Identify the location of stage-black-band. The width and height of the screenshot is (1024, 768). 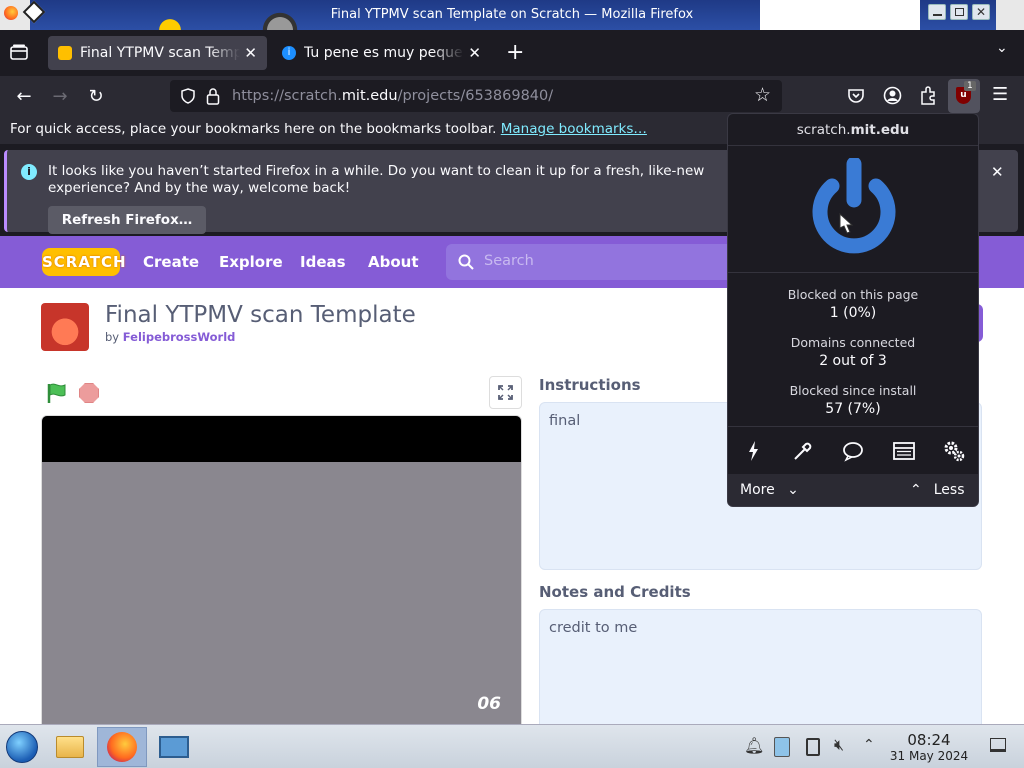
(281, 439).